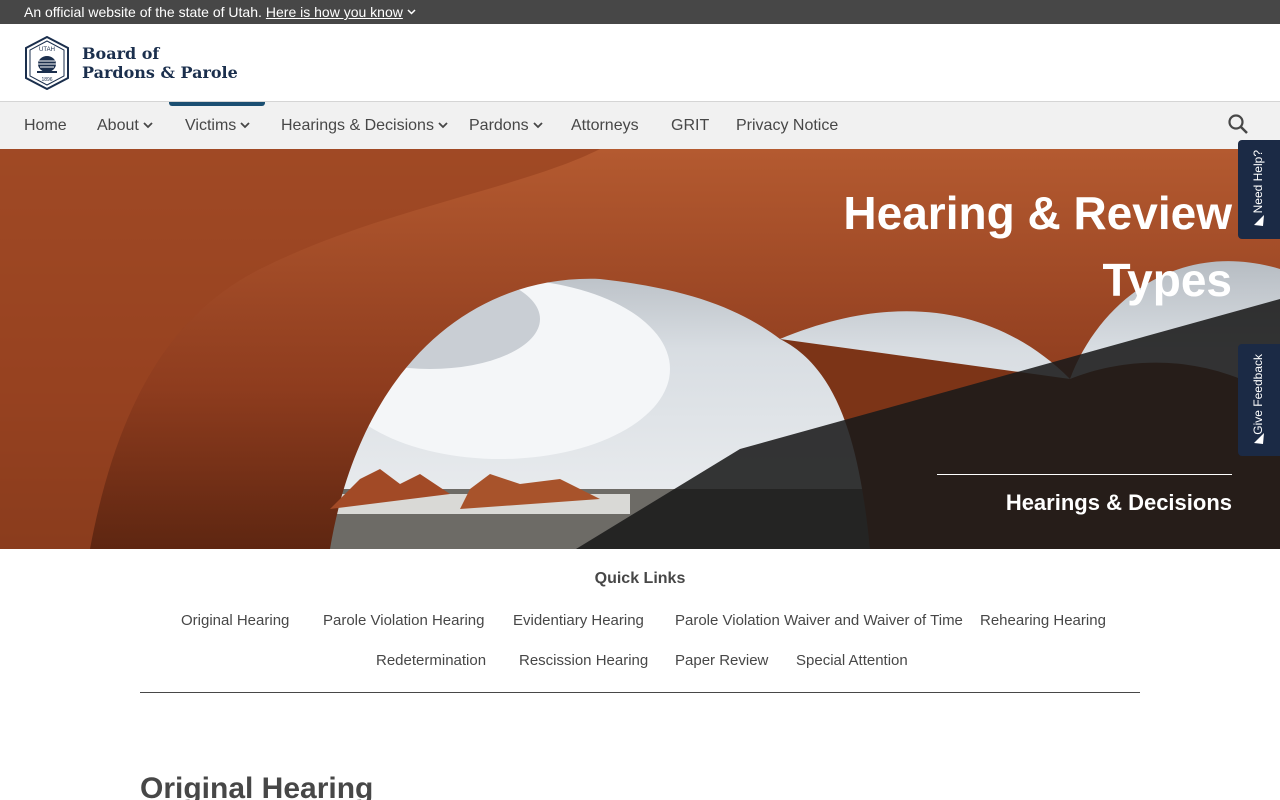 The width and height of the screenshot is (1280, 800). I want to click on logo-line-1: Board of, so click(121, 53).